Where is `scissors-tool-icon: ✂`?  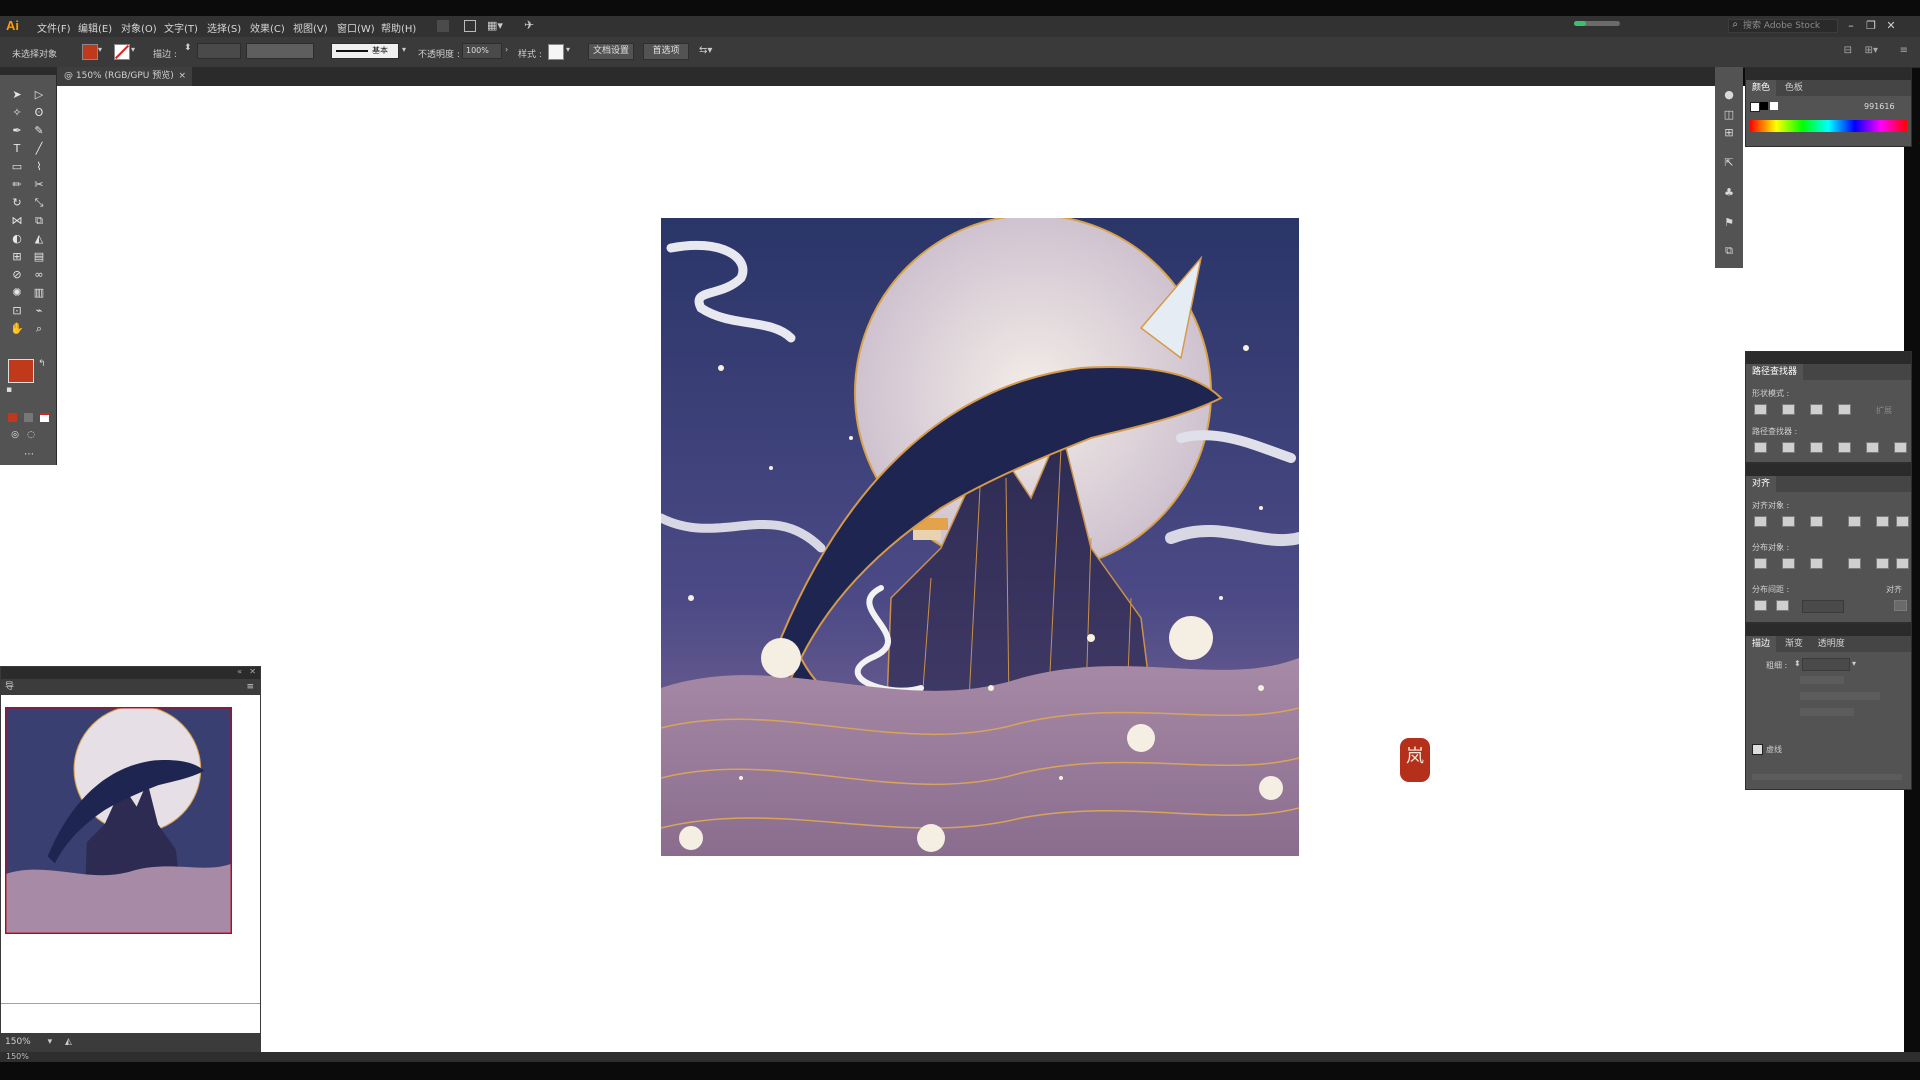 scissors-tool-icon: ✂ is located at coordinates (39, 185).